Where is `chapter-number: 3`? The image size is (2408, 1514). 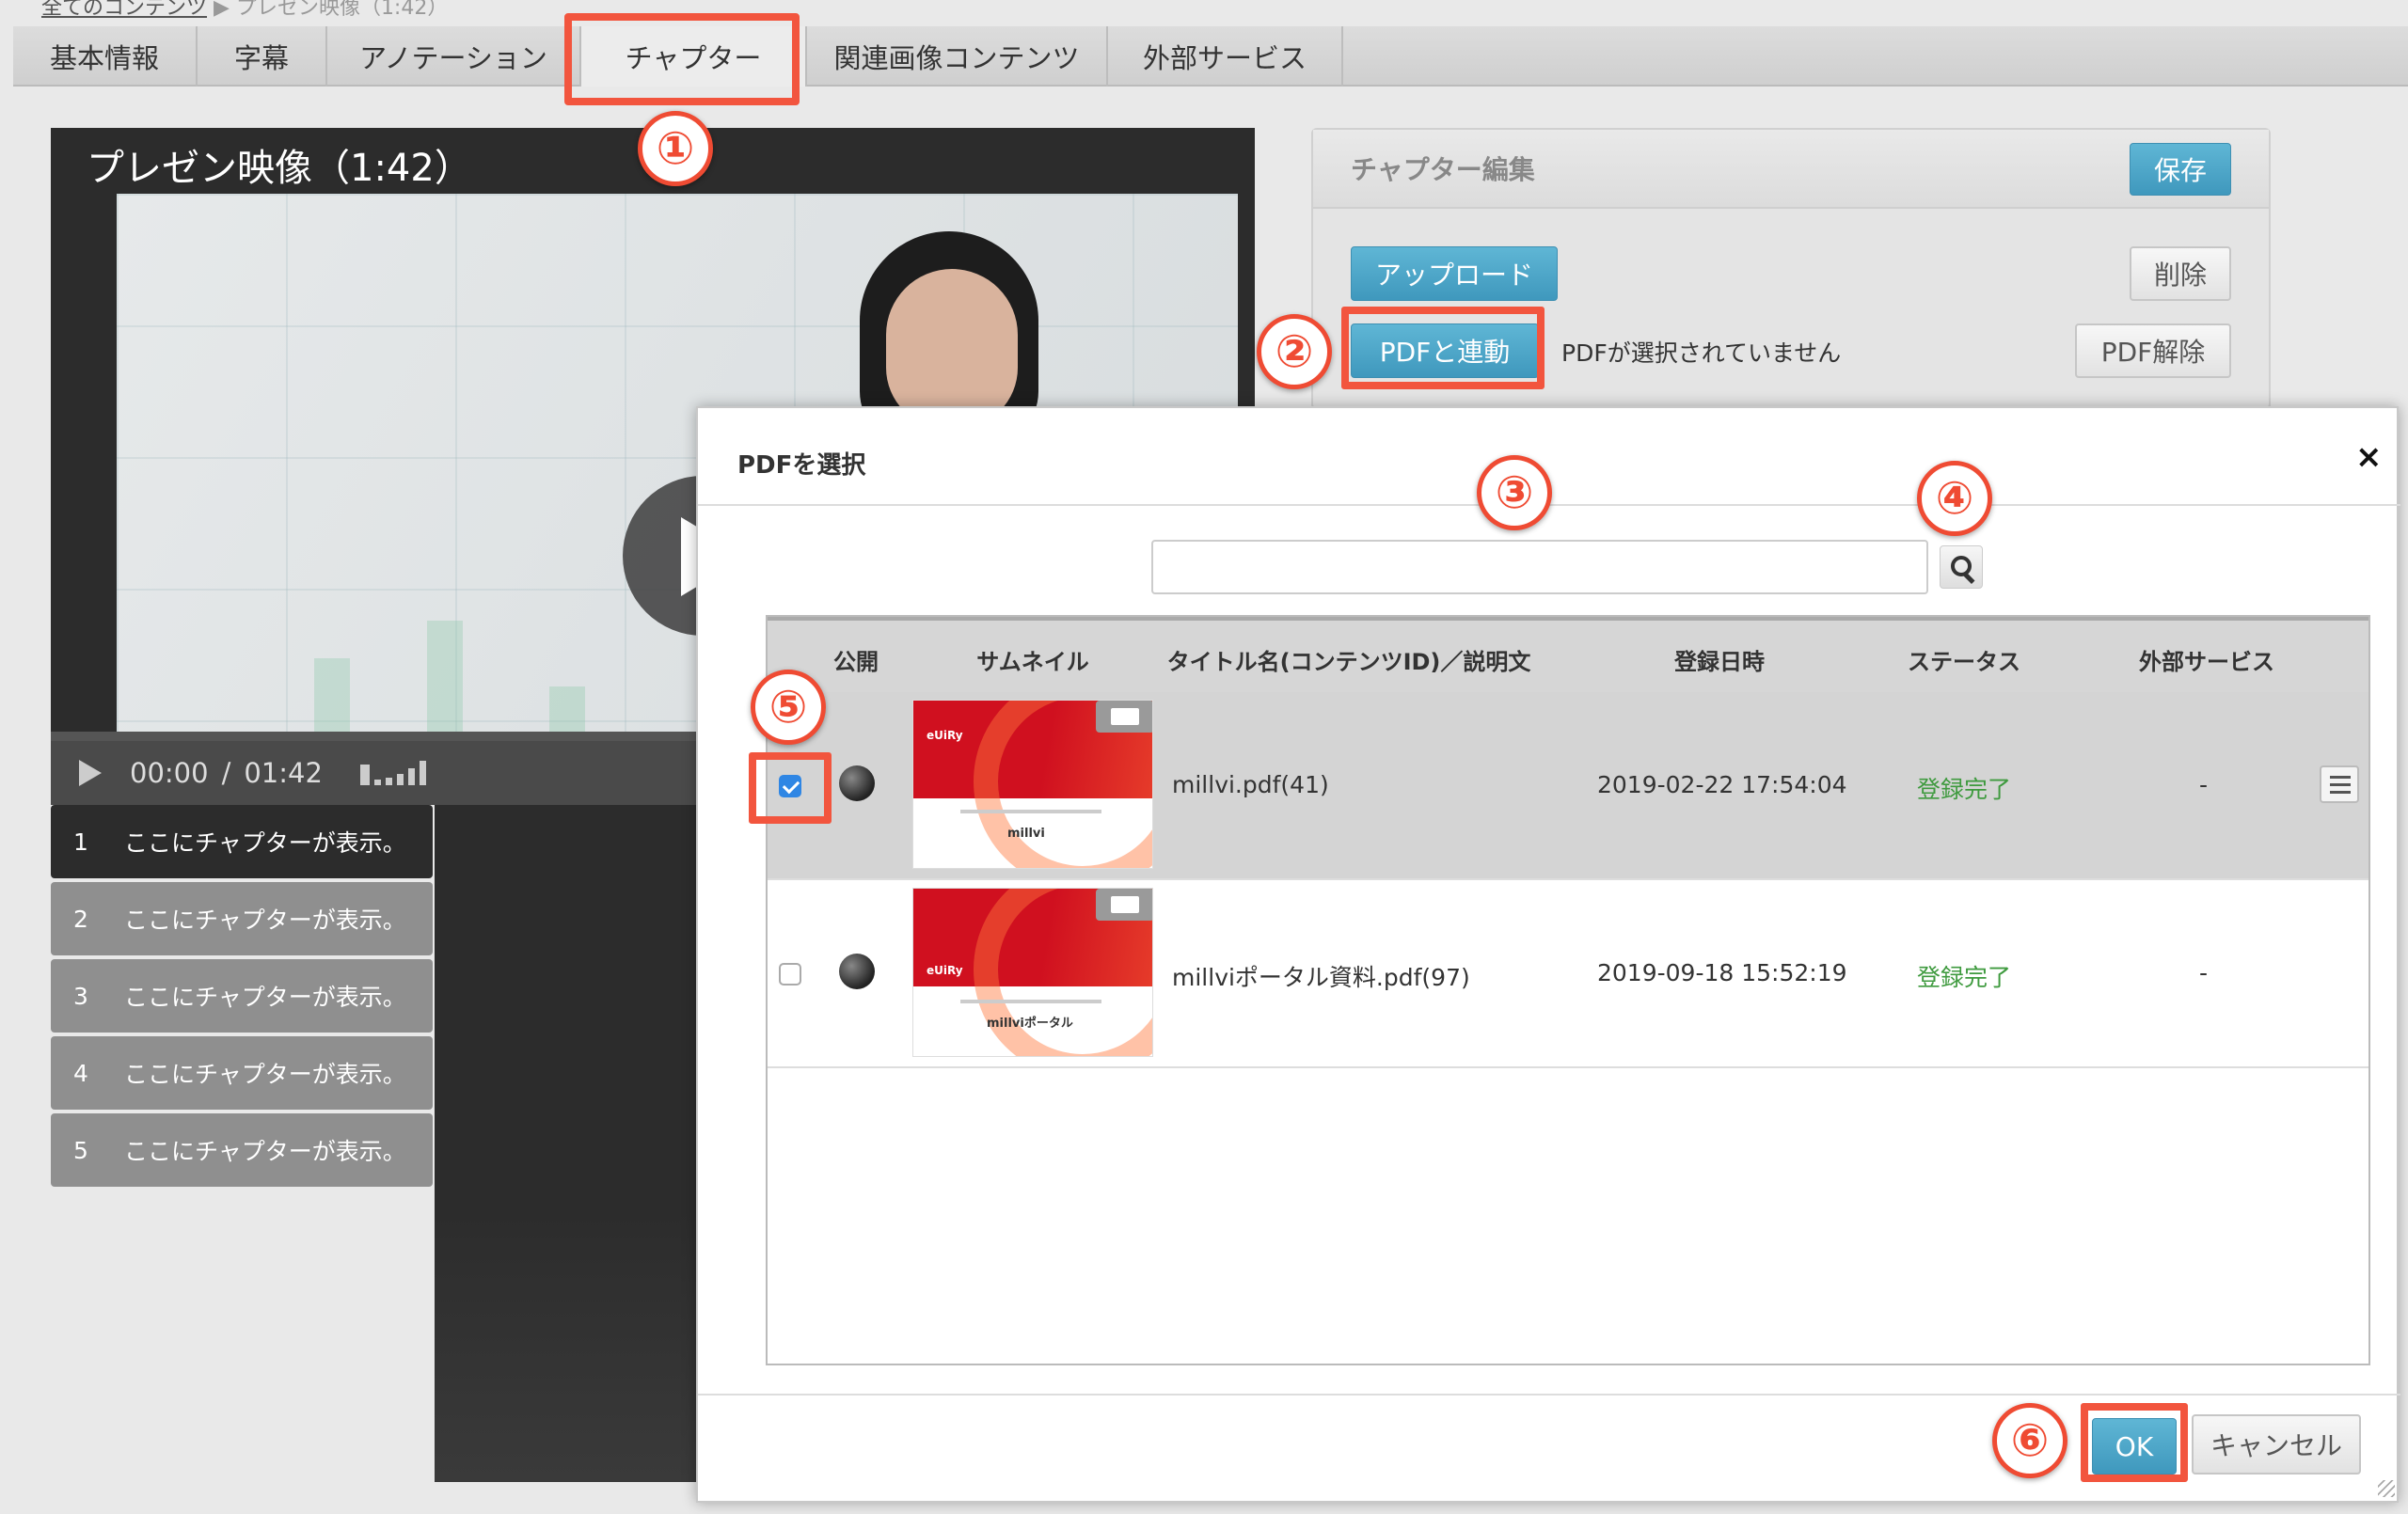
chapter-number: 3 is located at coordinates (81, 996).